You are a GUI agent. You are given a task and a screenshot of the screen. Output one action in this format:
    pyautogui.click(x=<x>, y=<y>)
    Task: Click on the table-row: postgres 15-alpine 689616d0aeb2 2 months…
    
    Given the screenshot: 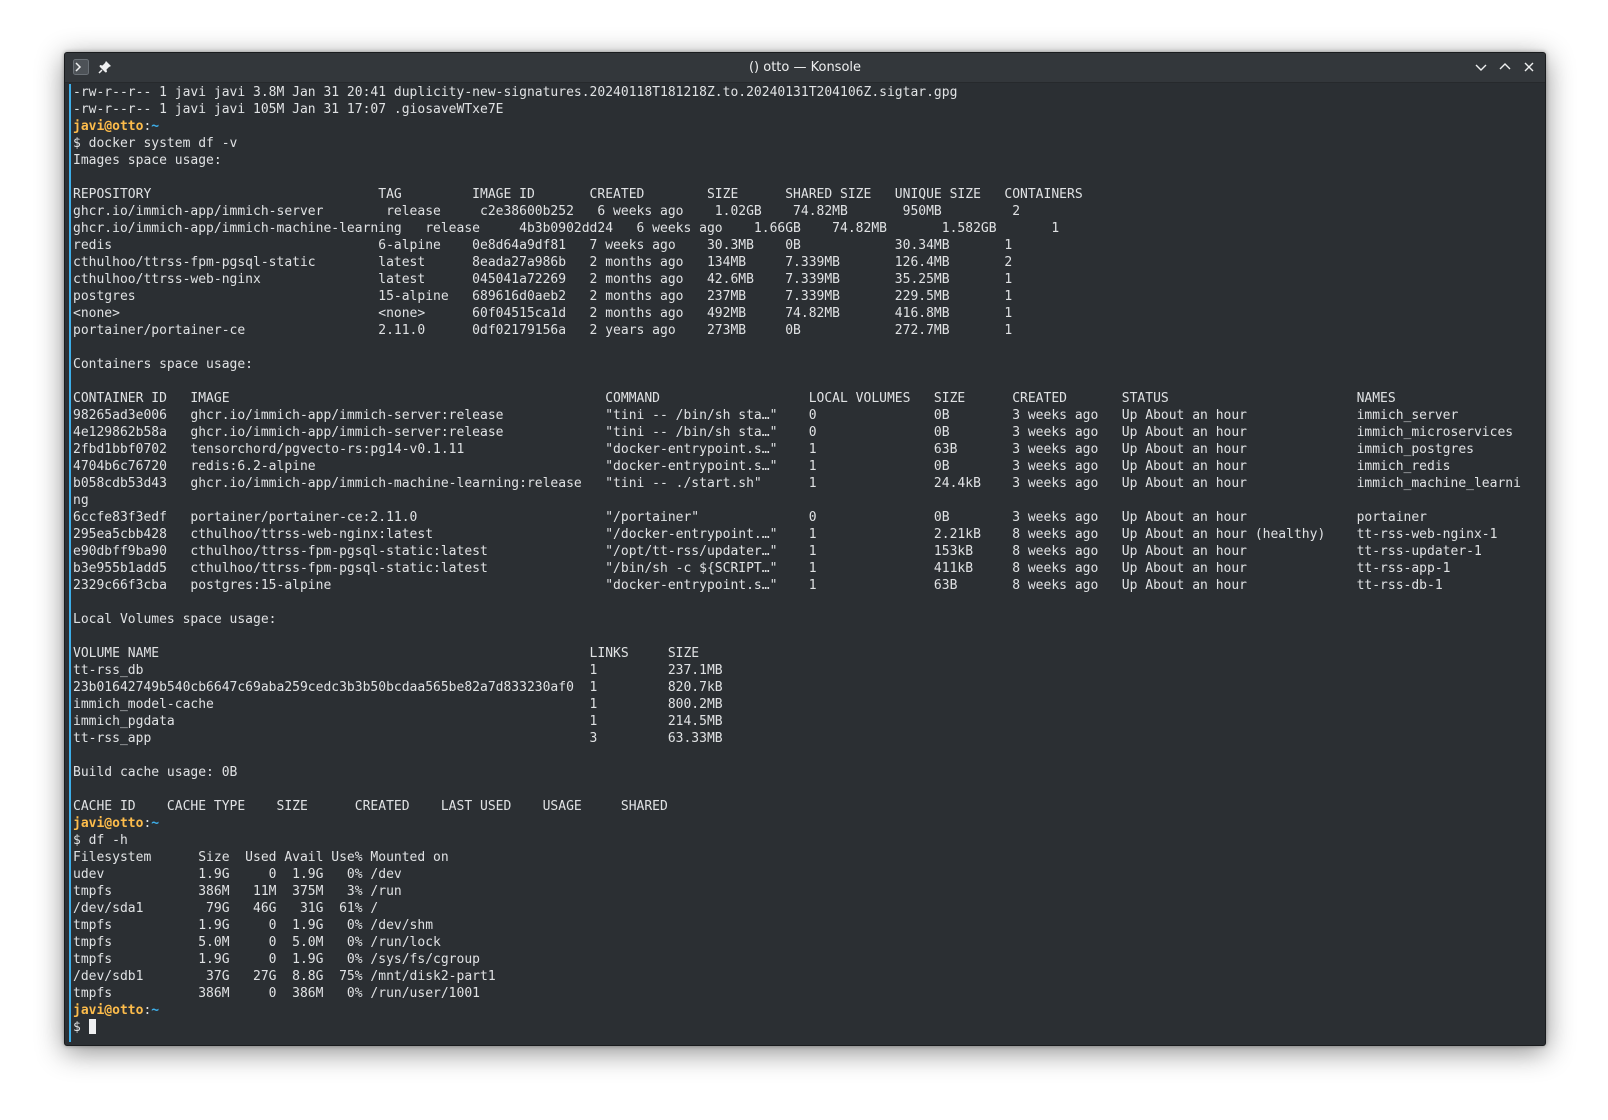 What is the action you would take?
    pyautogui.click(x=543, y=296)
    